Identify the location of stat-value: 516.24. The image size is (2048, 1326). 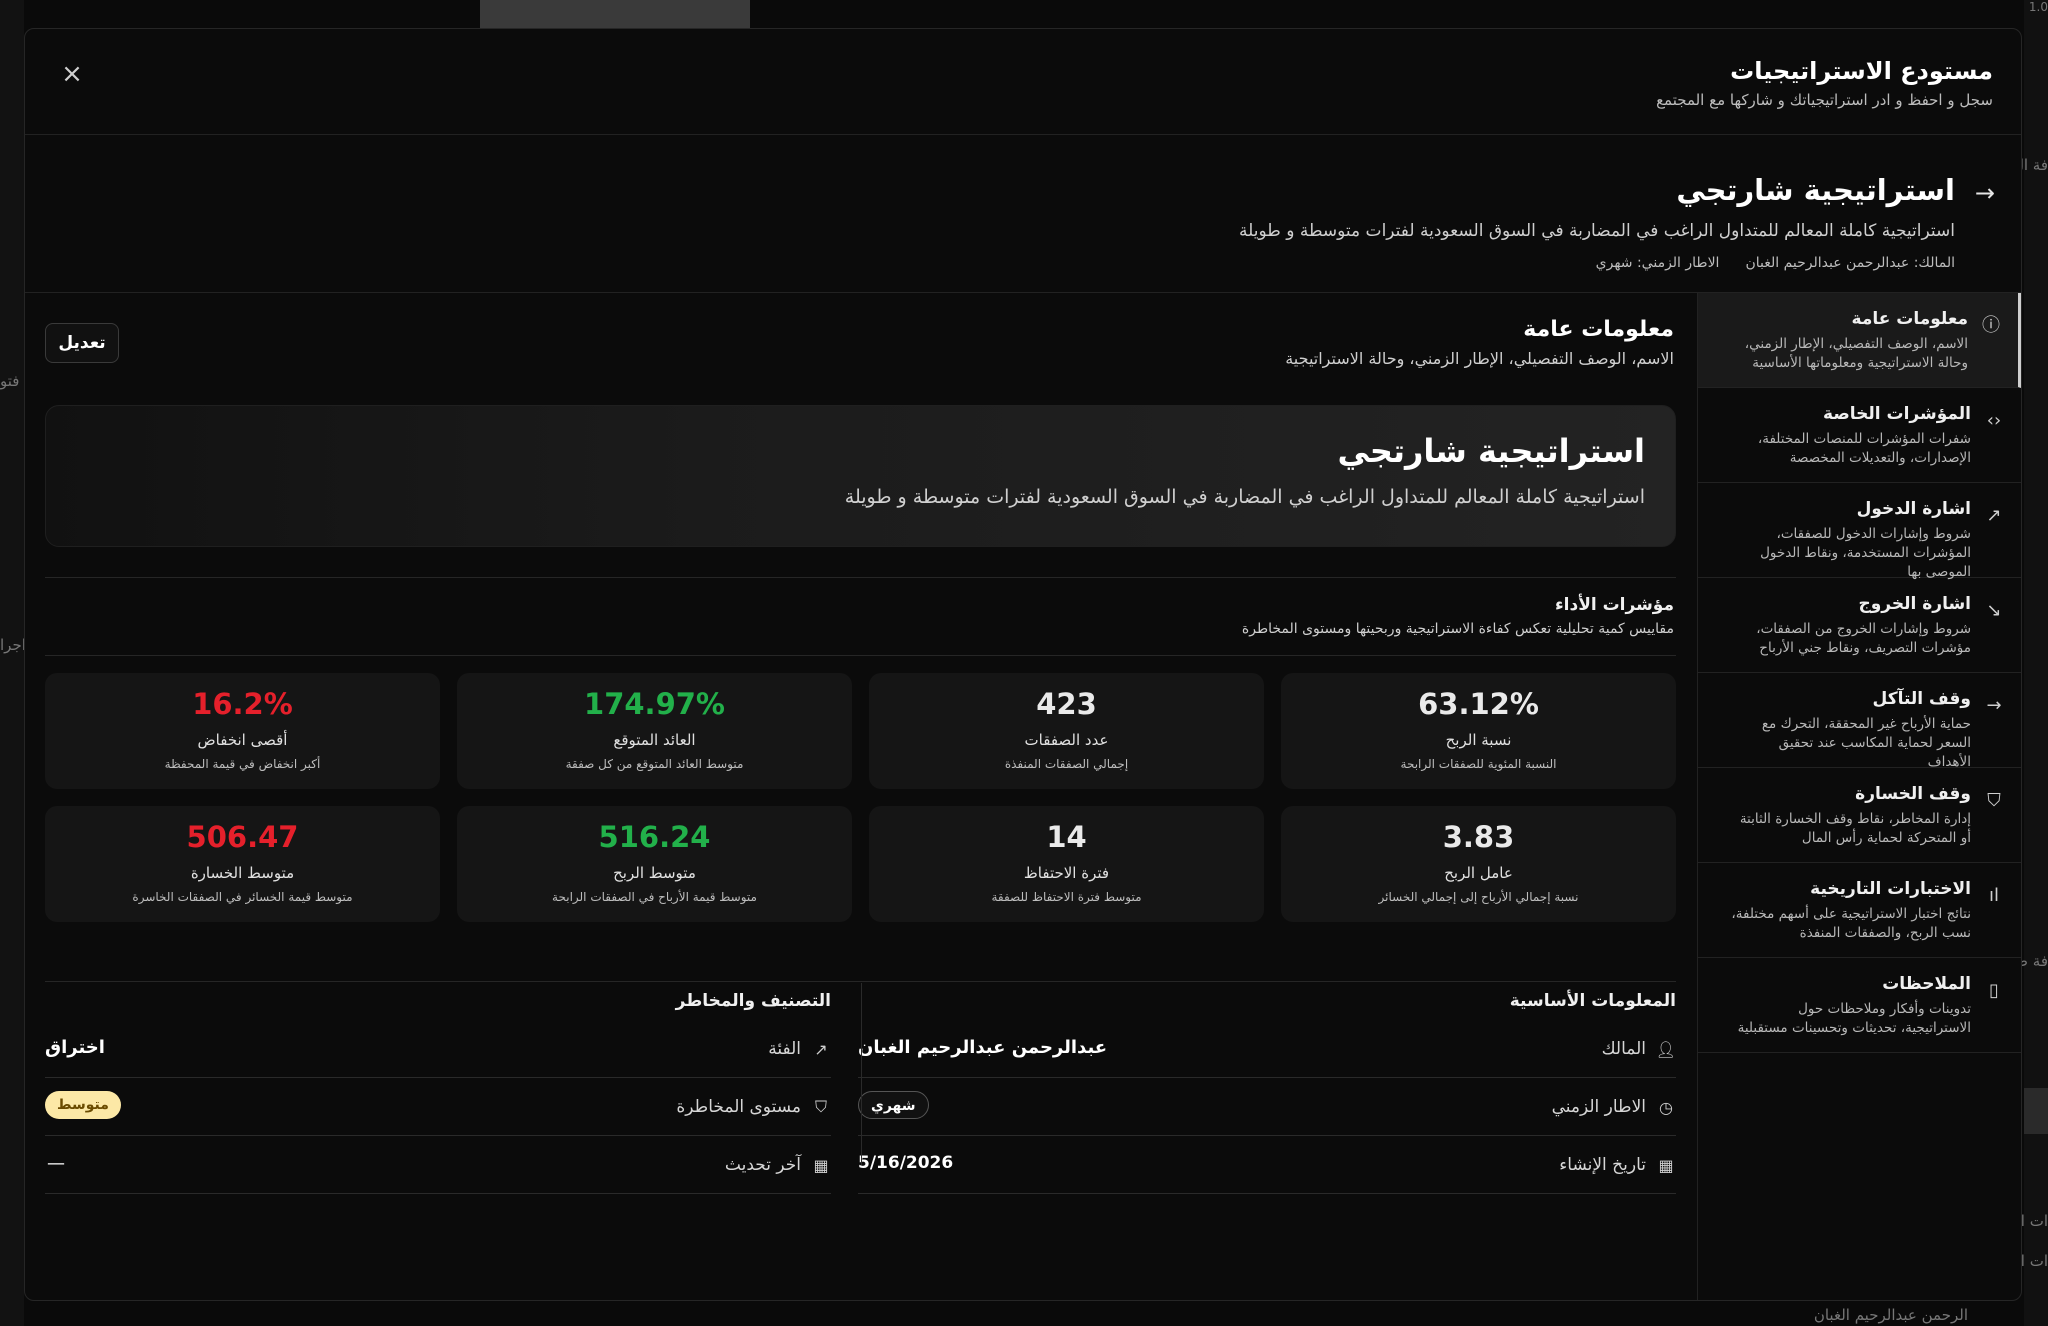
(654, 837).